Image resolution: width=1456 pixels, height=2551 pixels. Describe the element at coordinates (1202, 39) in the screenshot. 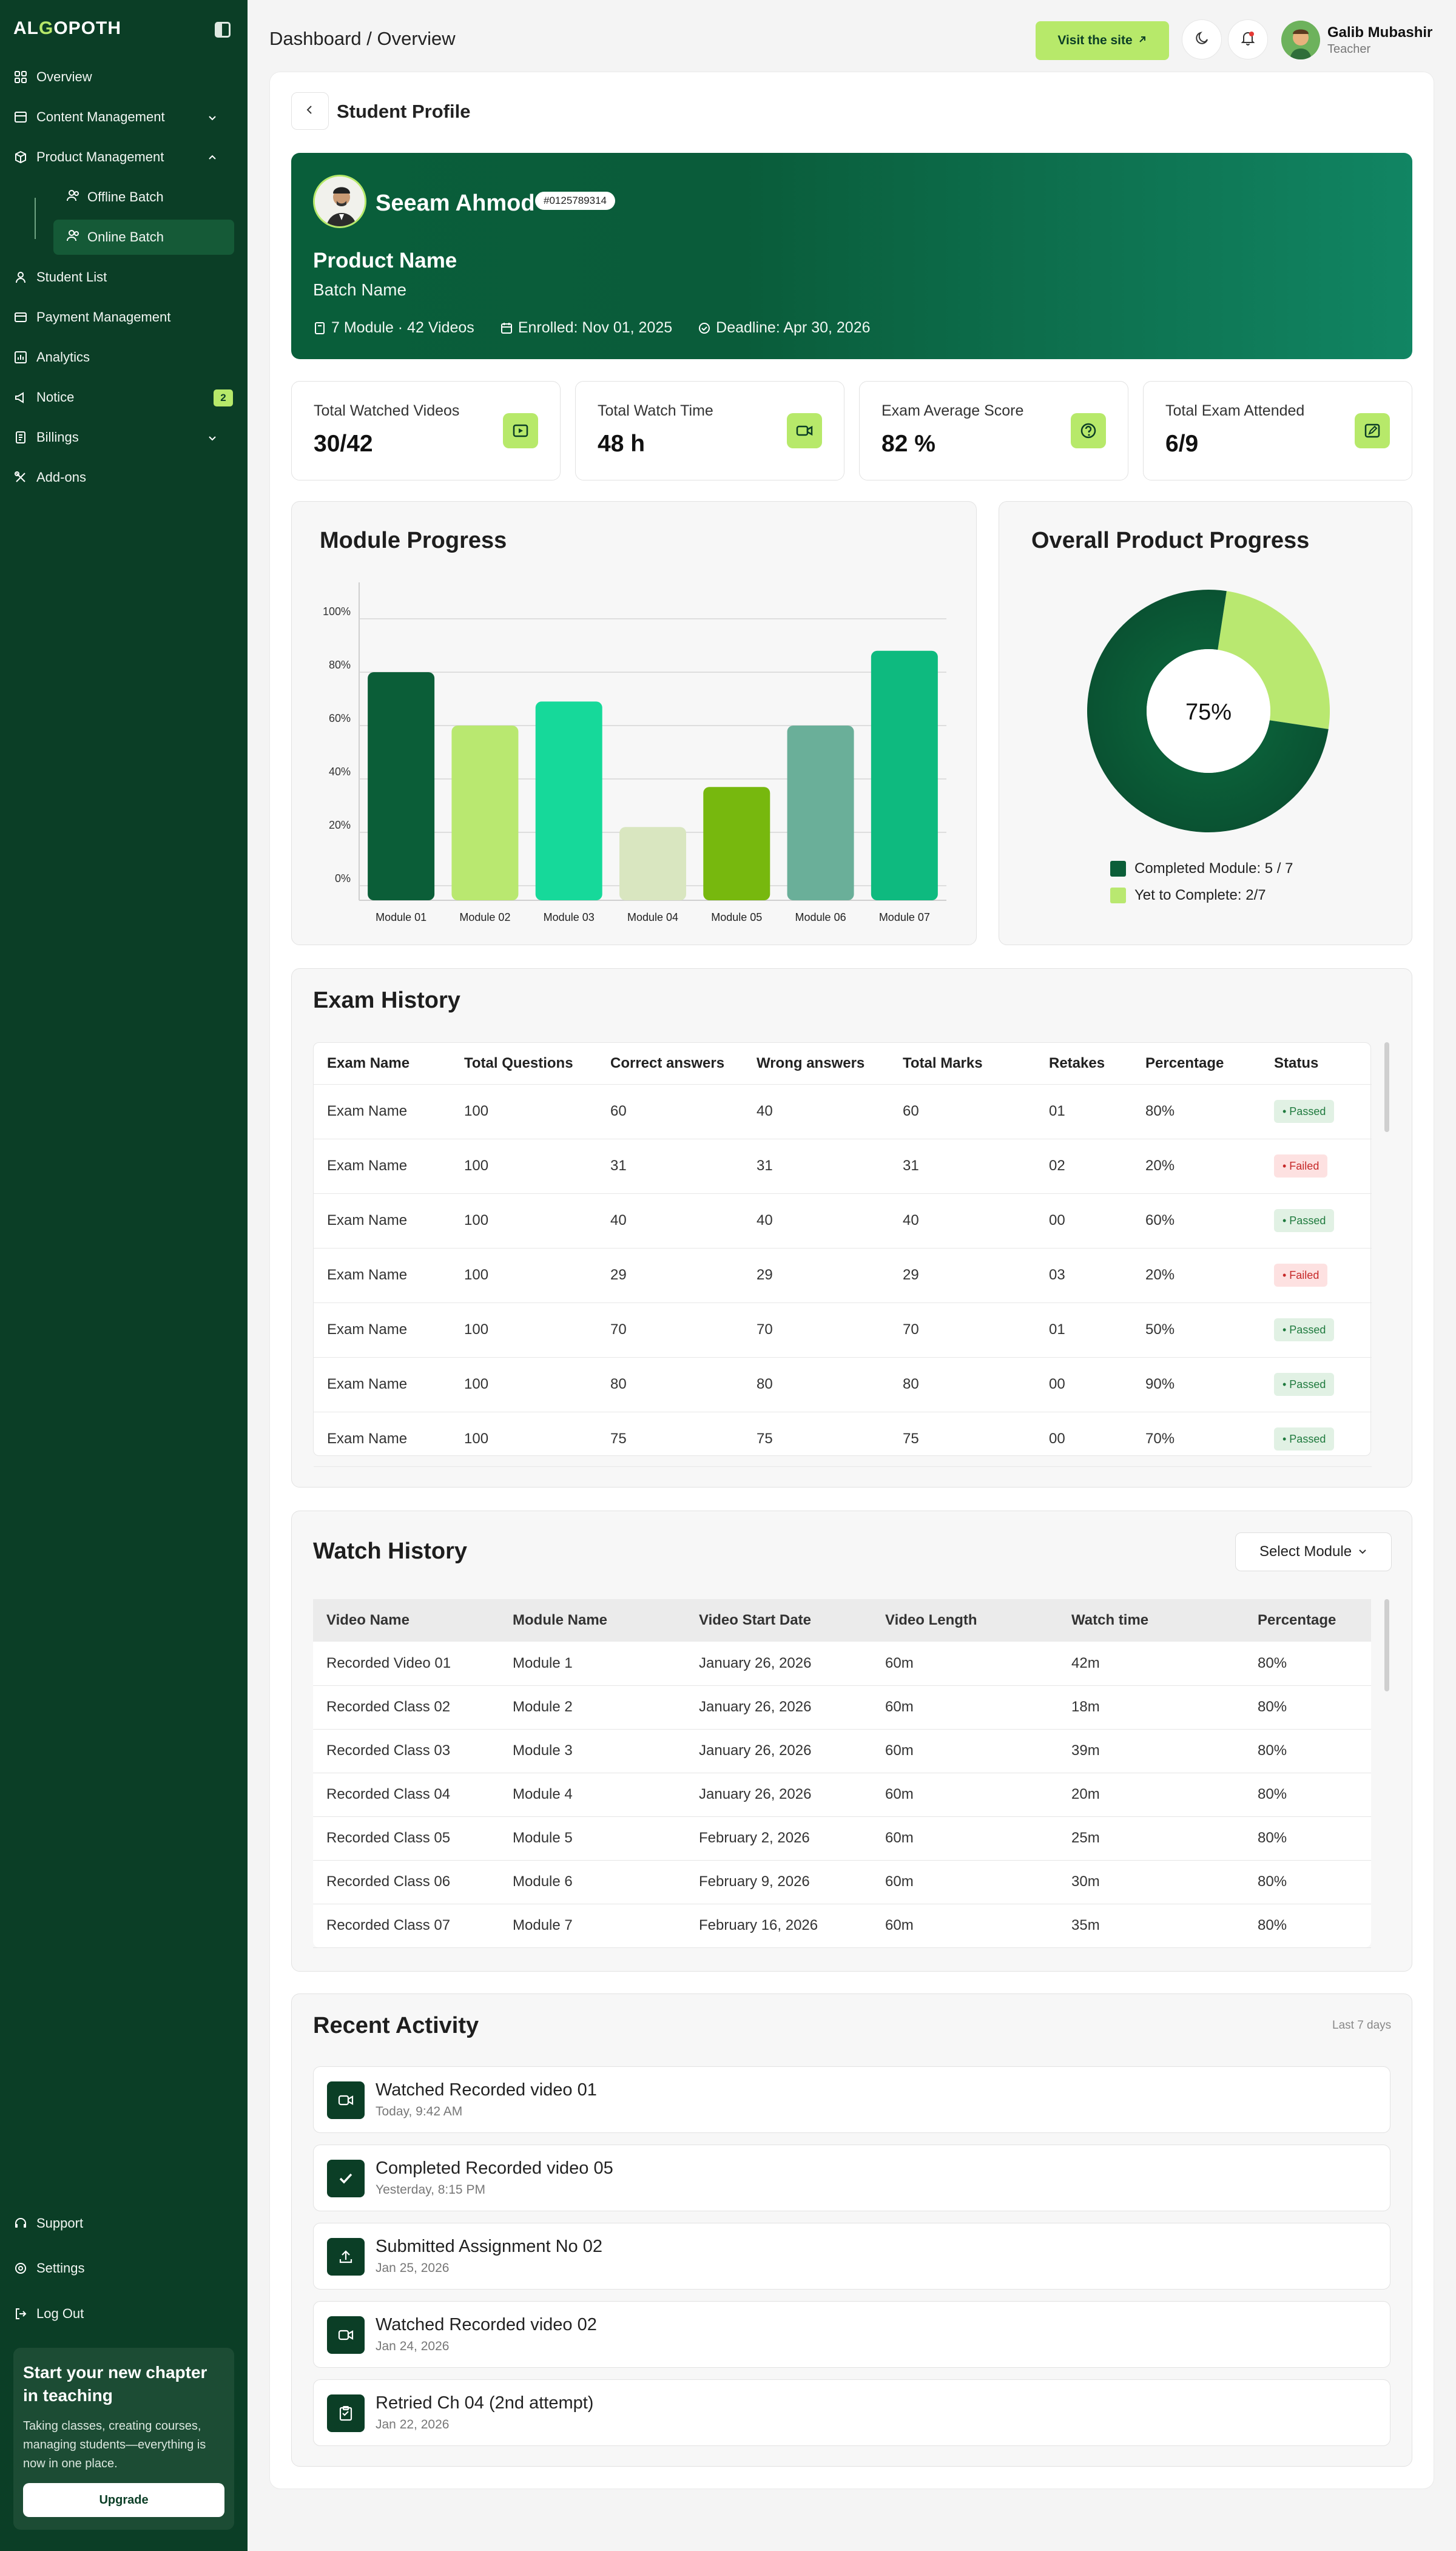

I see `theme-toggle-button` at that location.